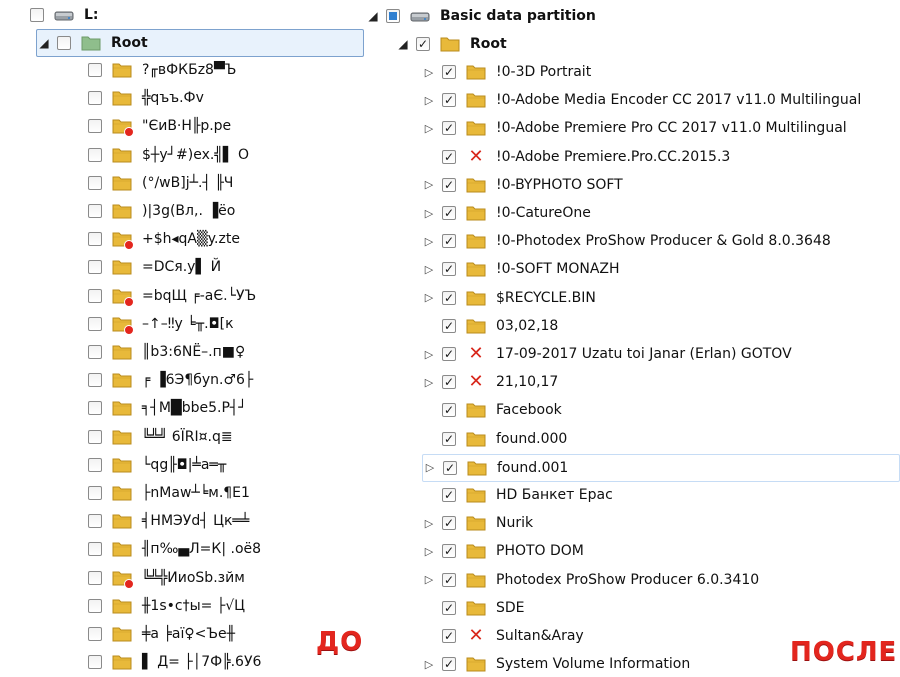 The image size is (900, 677). Describe the element at coordinates (160, 183) in the screenshot. I see `list-item: (°/wB]j┴.┤ ╟Ч` at that location.